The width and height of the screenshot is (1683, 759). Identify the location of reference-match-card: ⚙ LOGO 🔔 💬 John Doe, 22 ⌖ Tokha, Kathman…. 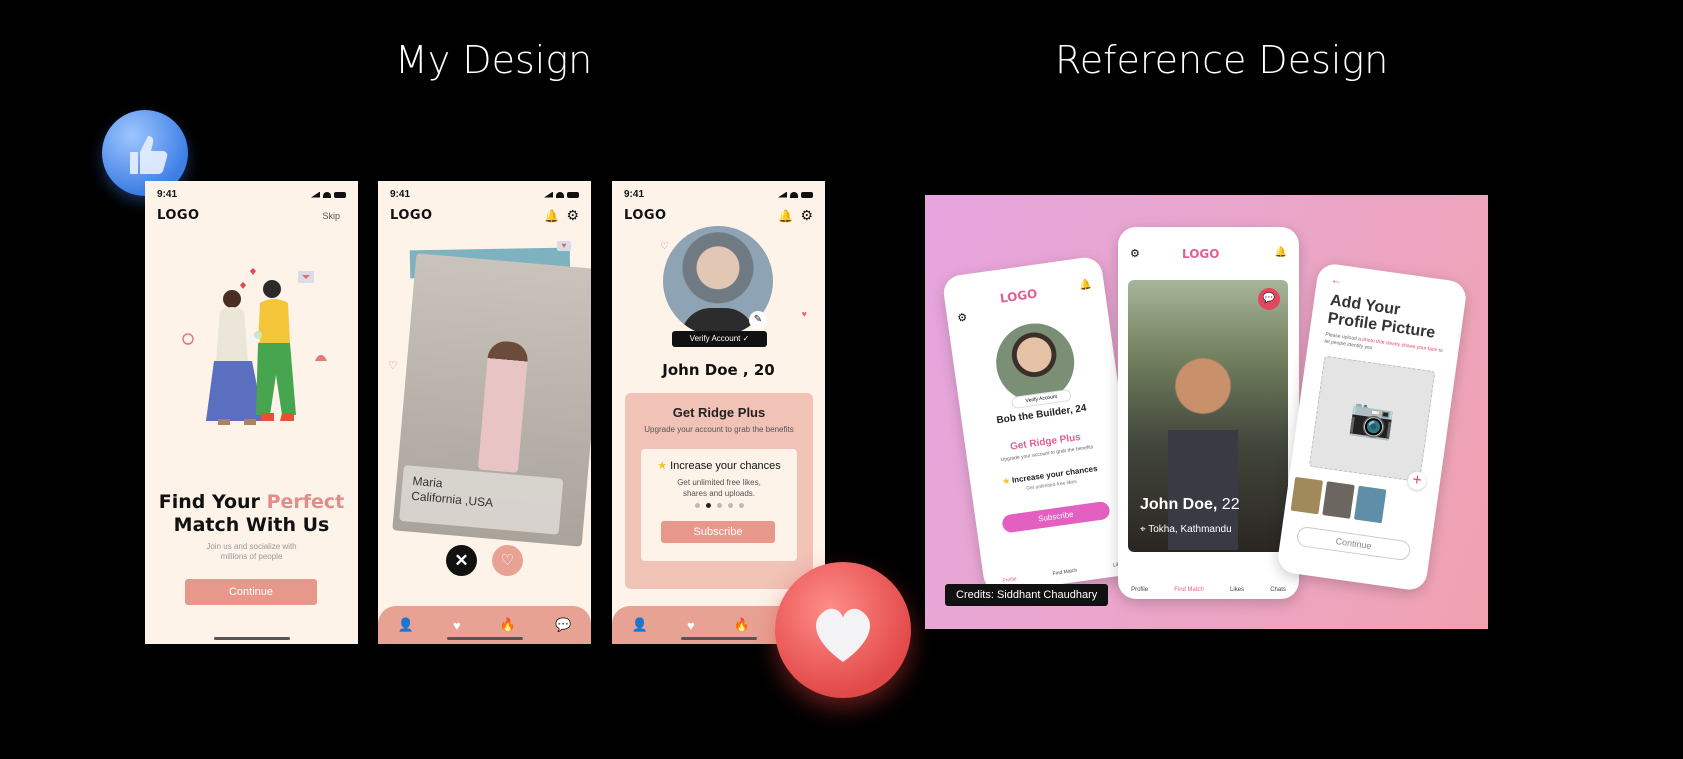
(1208, 413).